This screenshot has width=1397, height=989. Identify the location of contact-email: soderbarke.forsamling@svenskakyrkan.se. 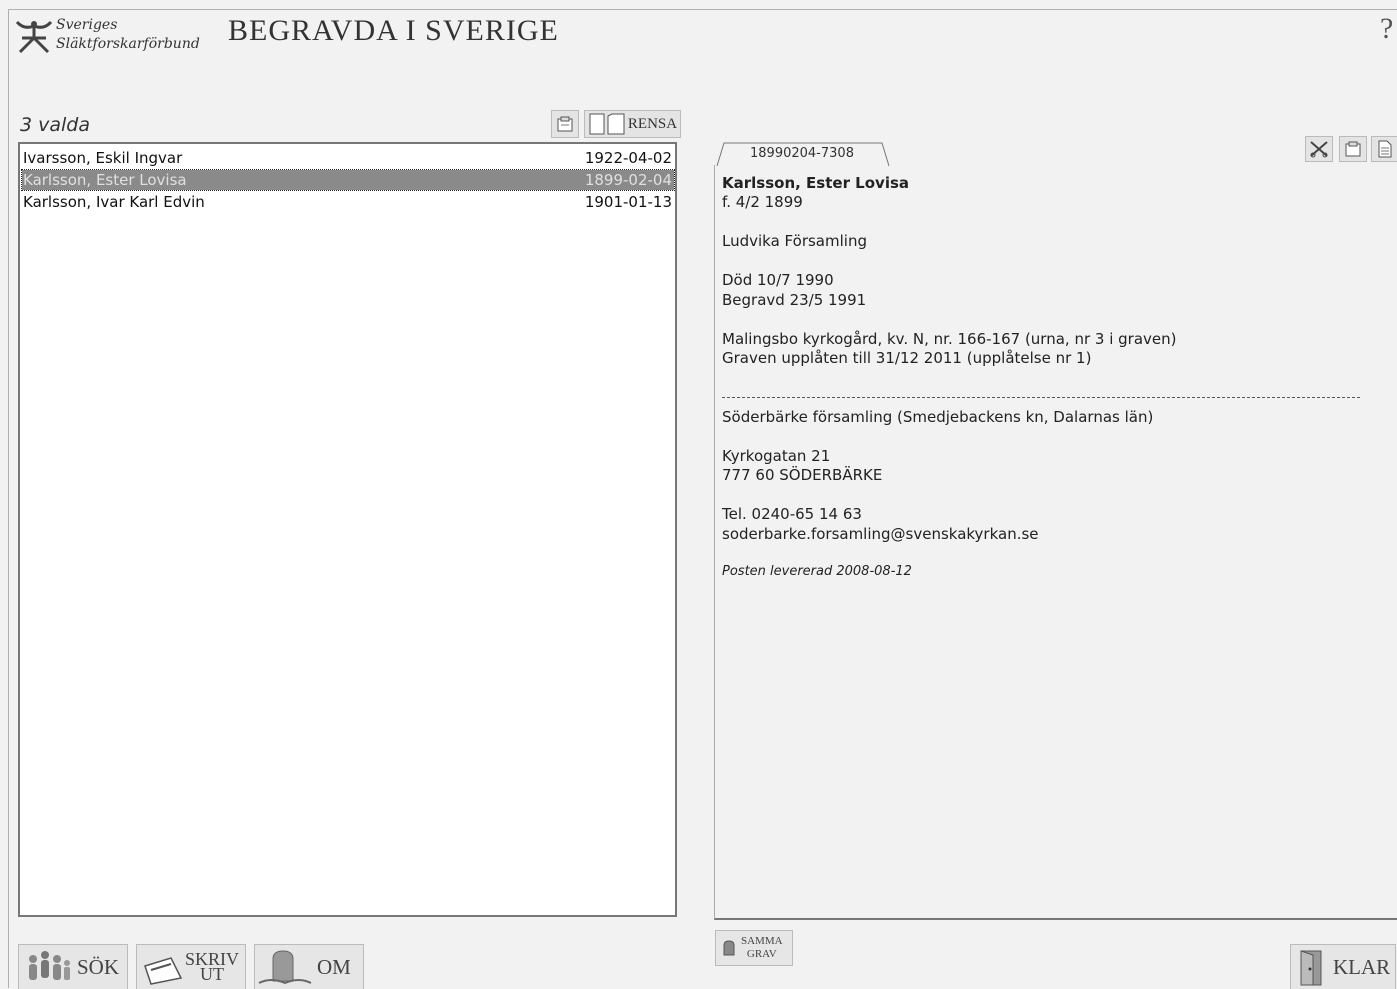
(880, 534).